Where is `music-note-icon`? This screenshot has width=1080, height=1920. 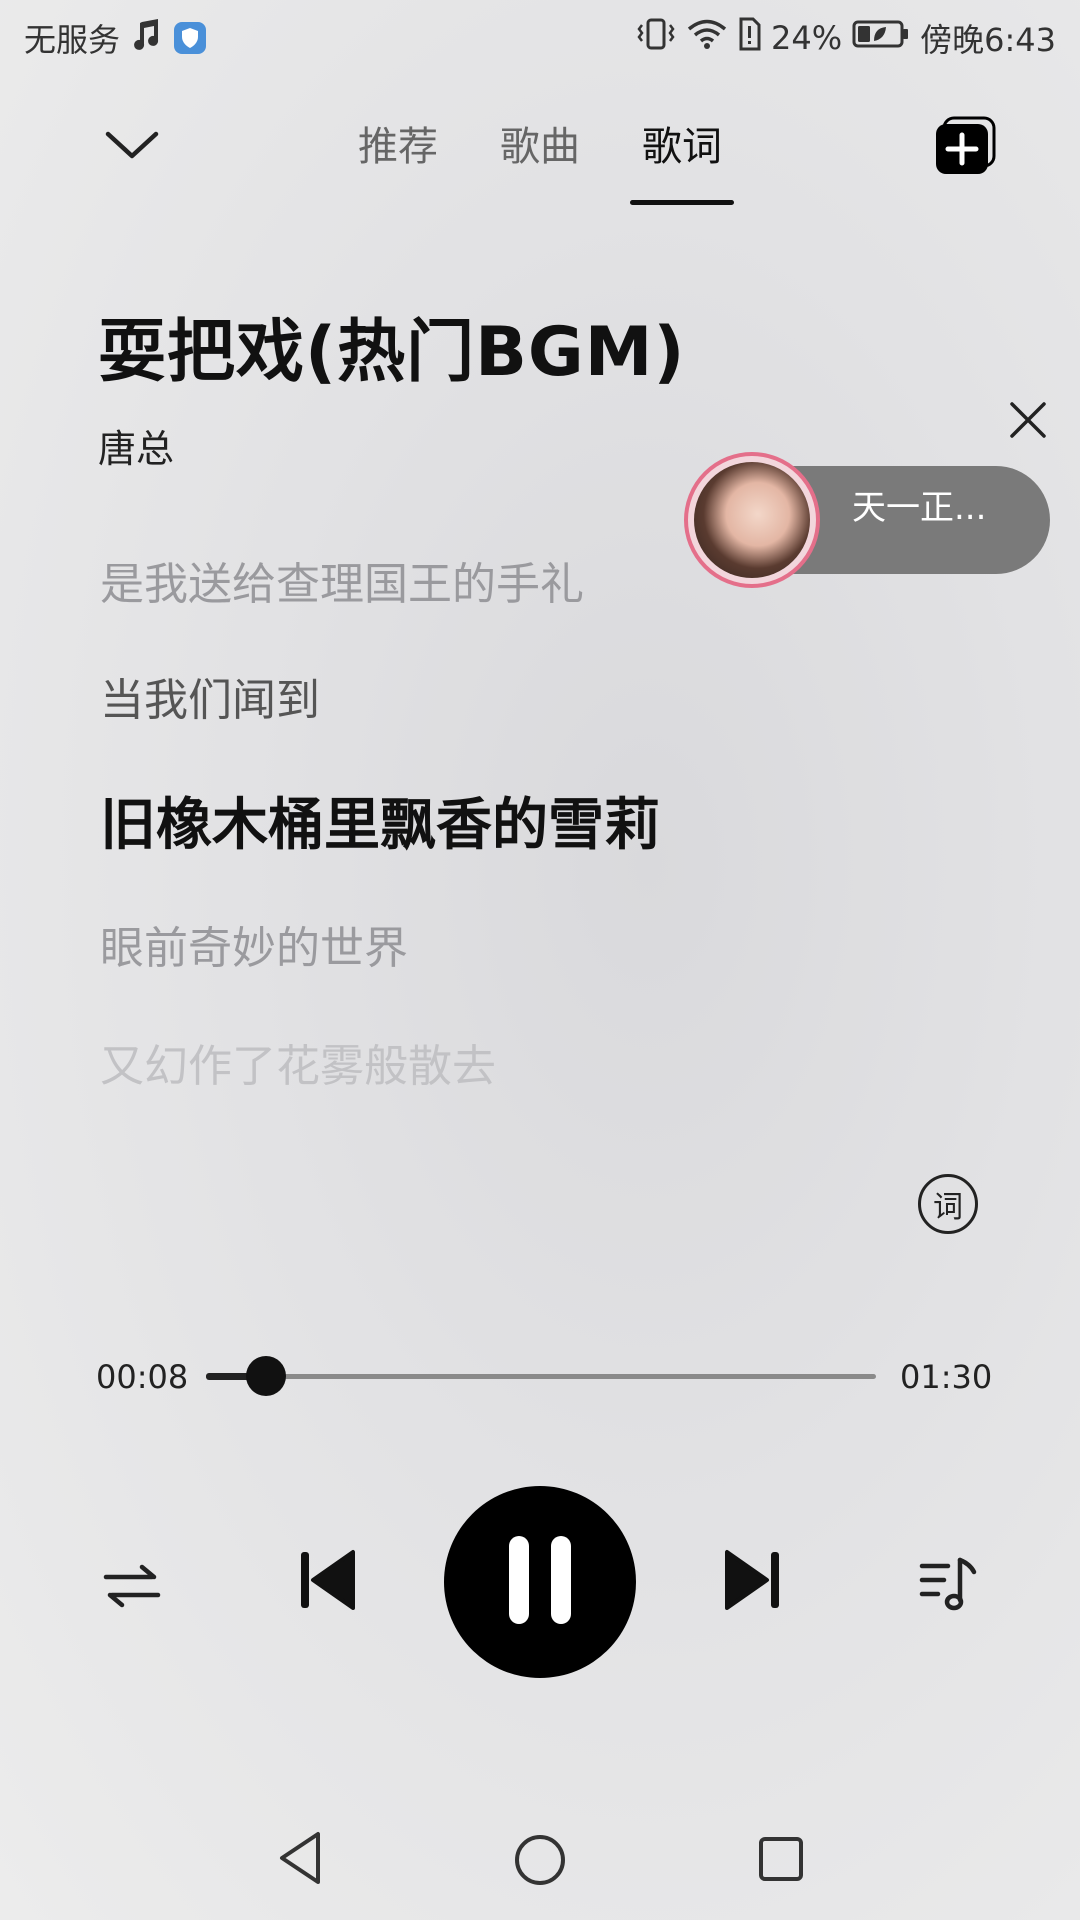 music-note-icon is located at coordinates (147, 38).